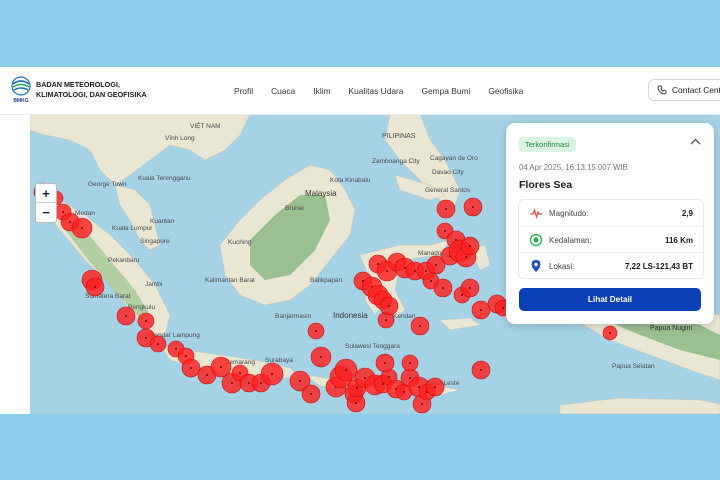  Describe the element at coordinates (279, 360) in the screenshot. I see `label-surabaya: Surabaya` at that location.